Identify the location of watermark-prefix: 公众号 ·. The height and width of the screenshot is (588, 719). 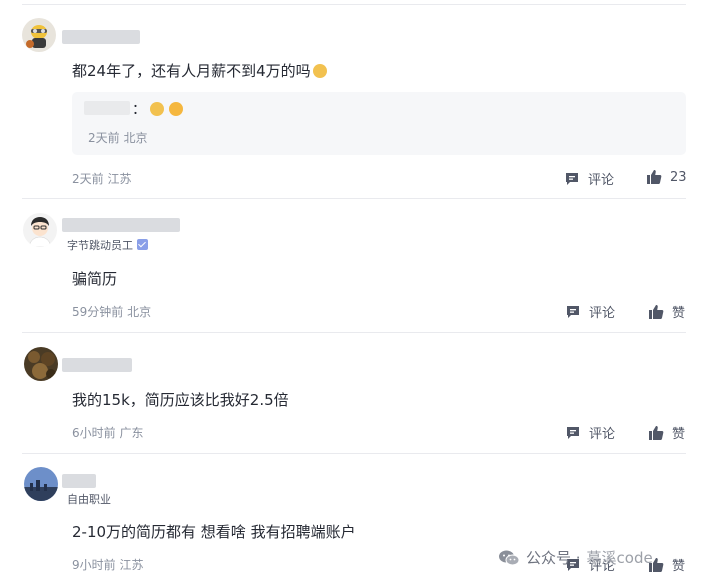
(553, 558).